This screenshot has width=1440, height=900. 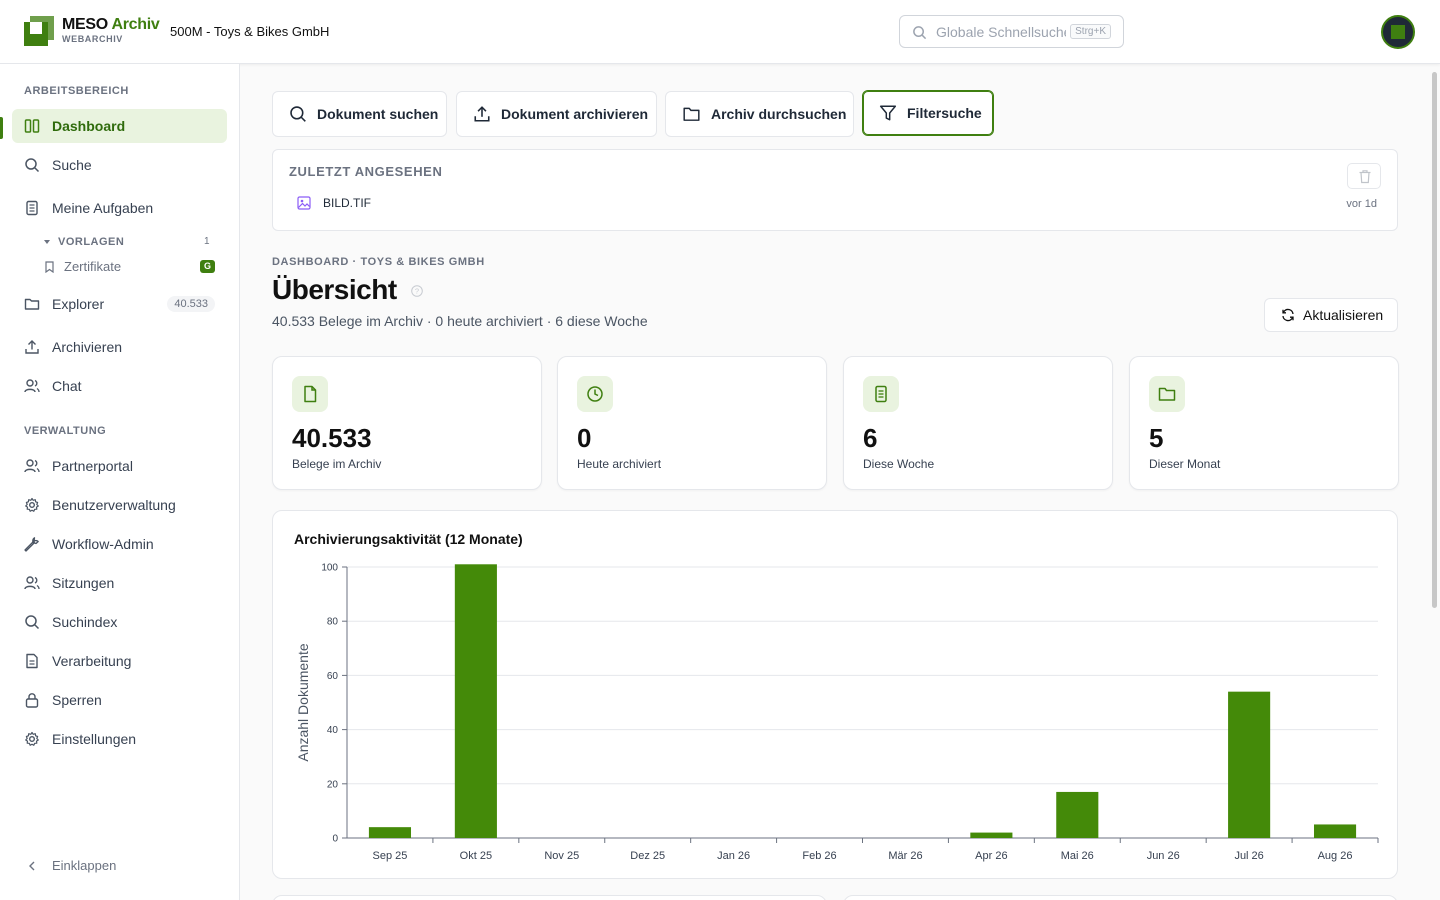 I want to click on scrollbar, so click(x=1434, y=340).